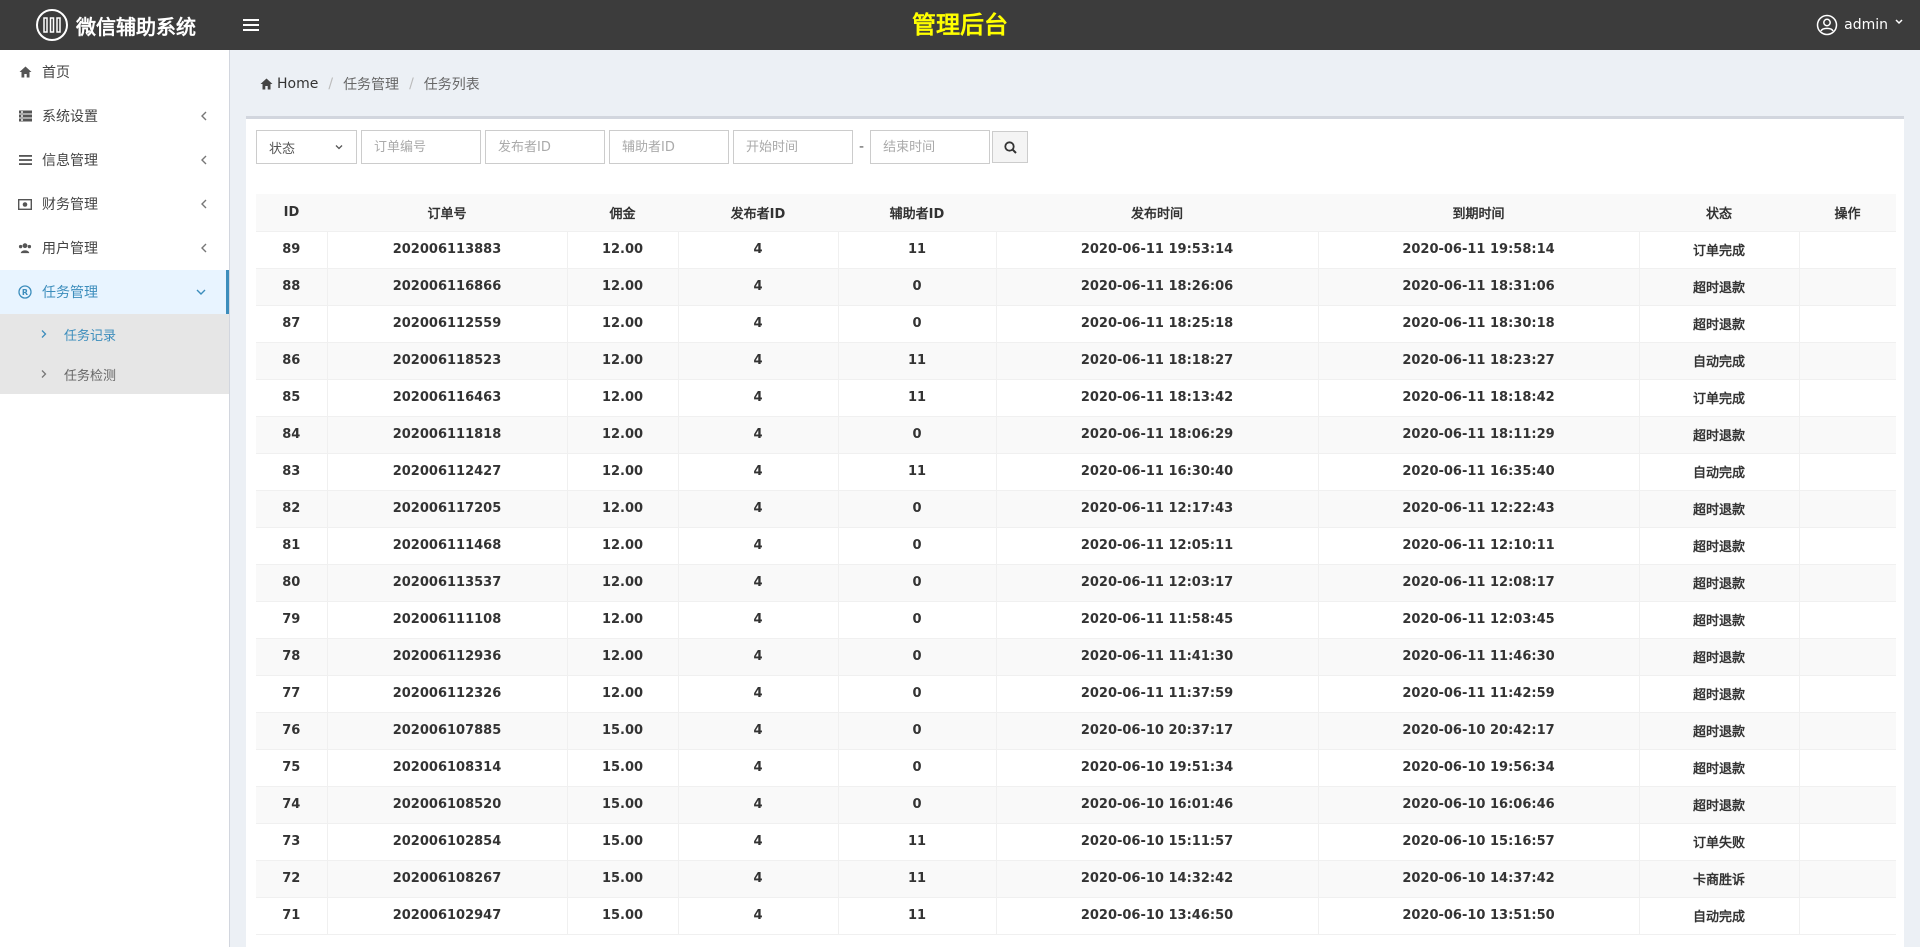 This screenshot has height=947, width=1920. What do you see at coordinates (114, 292) in the screenshot?
I see `sidebar-item-task-management: R 任务管理` at bounding box center [114, 292].